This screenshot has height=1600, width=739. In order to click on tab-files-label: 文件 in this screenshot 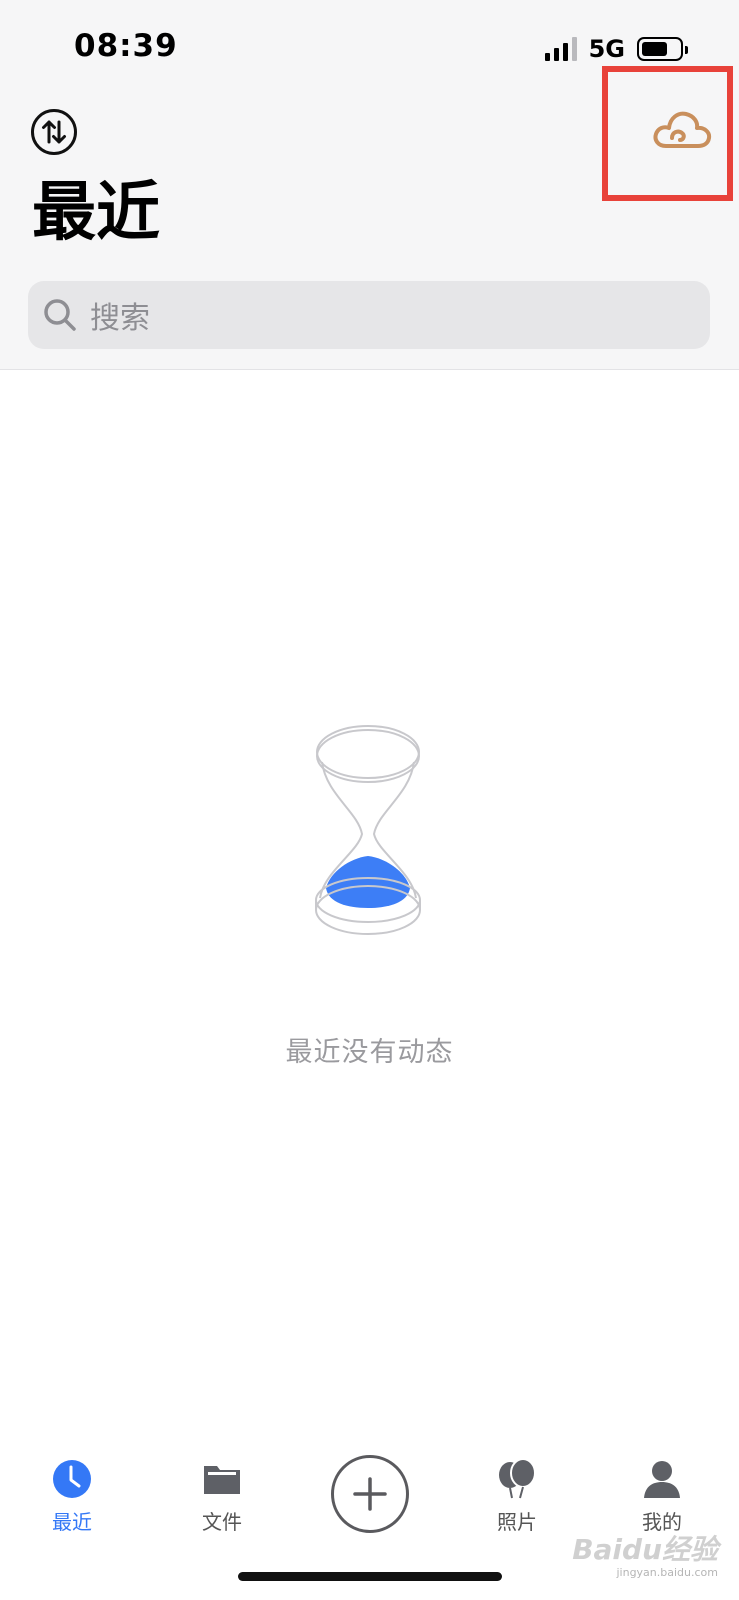, I will do `click(222, 1522)`.